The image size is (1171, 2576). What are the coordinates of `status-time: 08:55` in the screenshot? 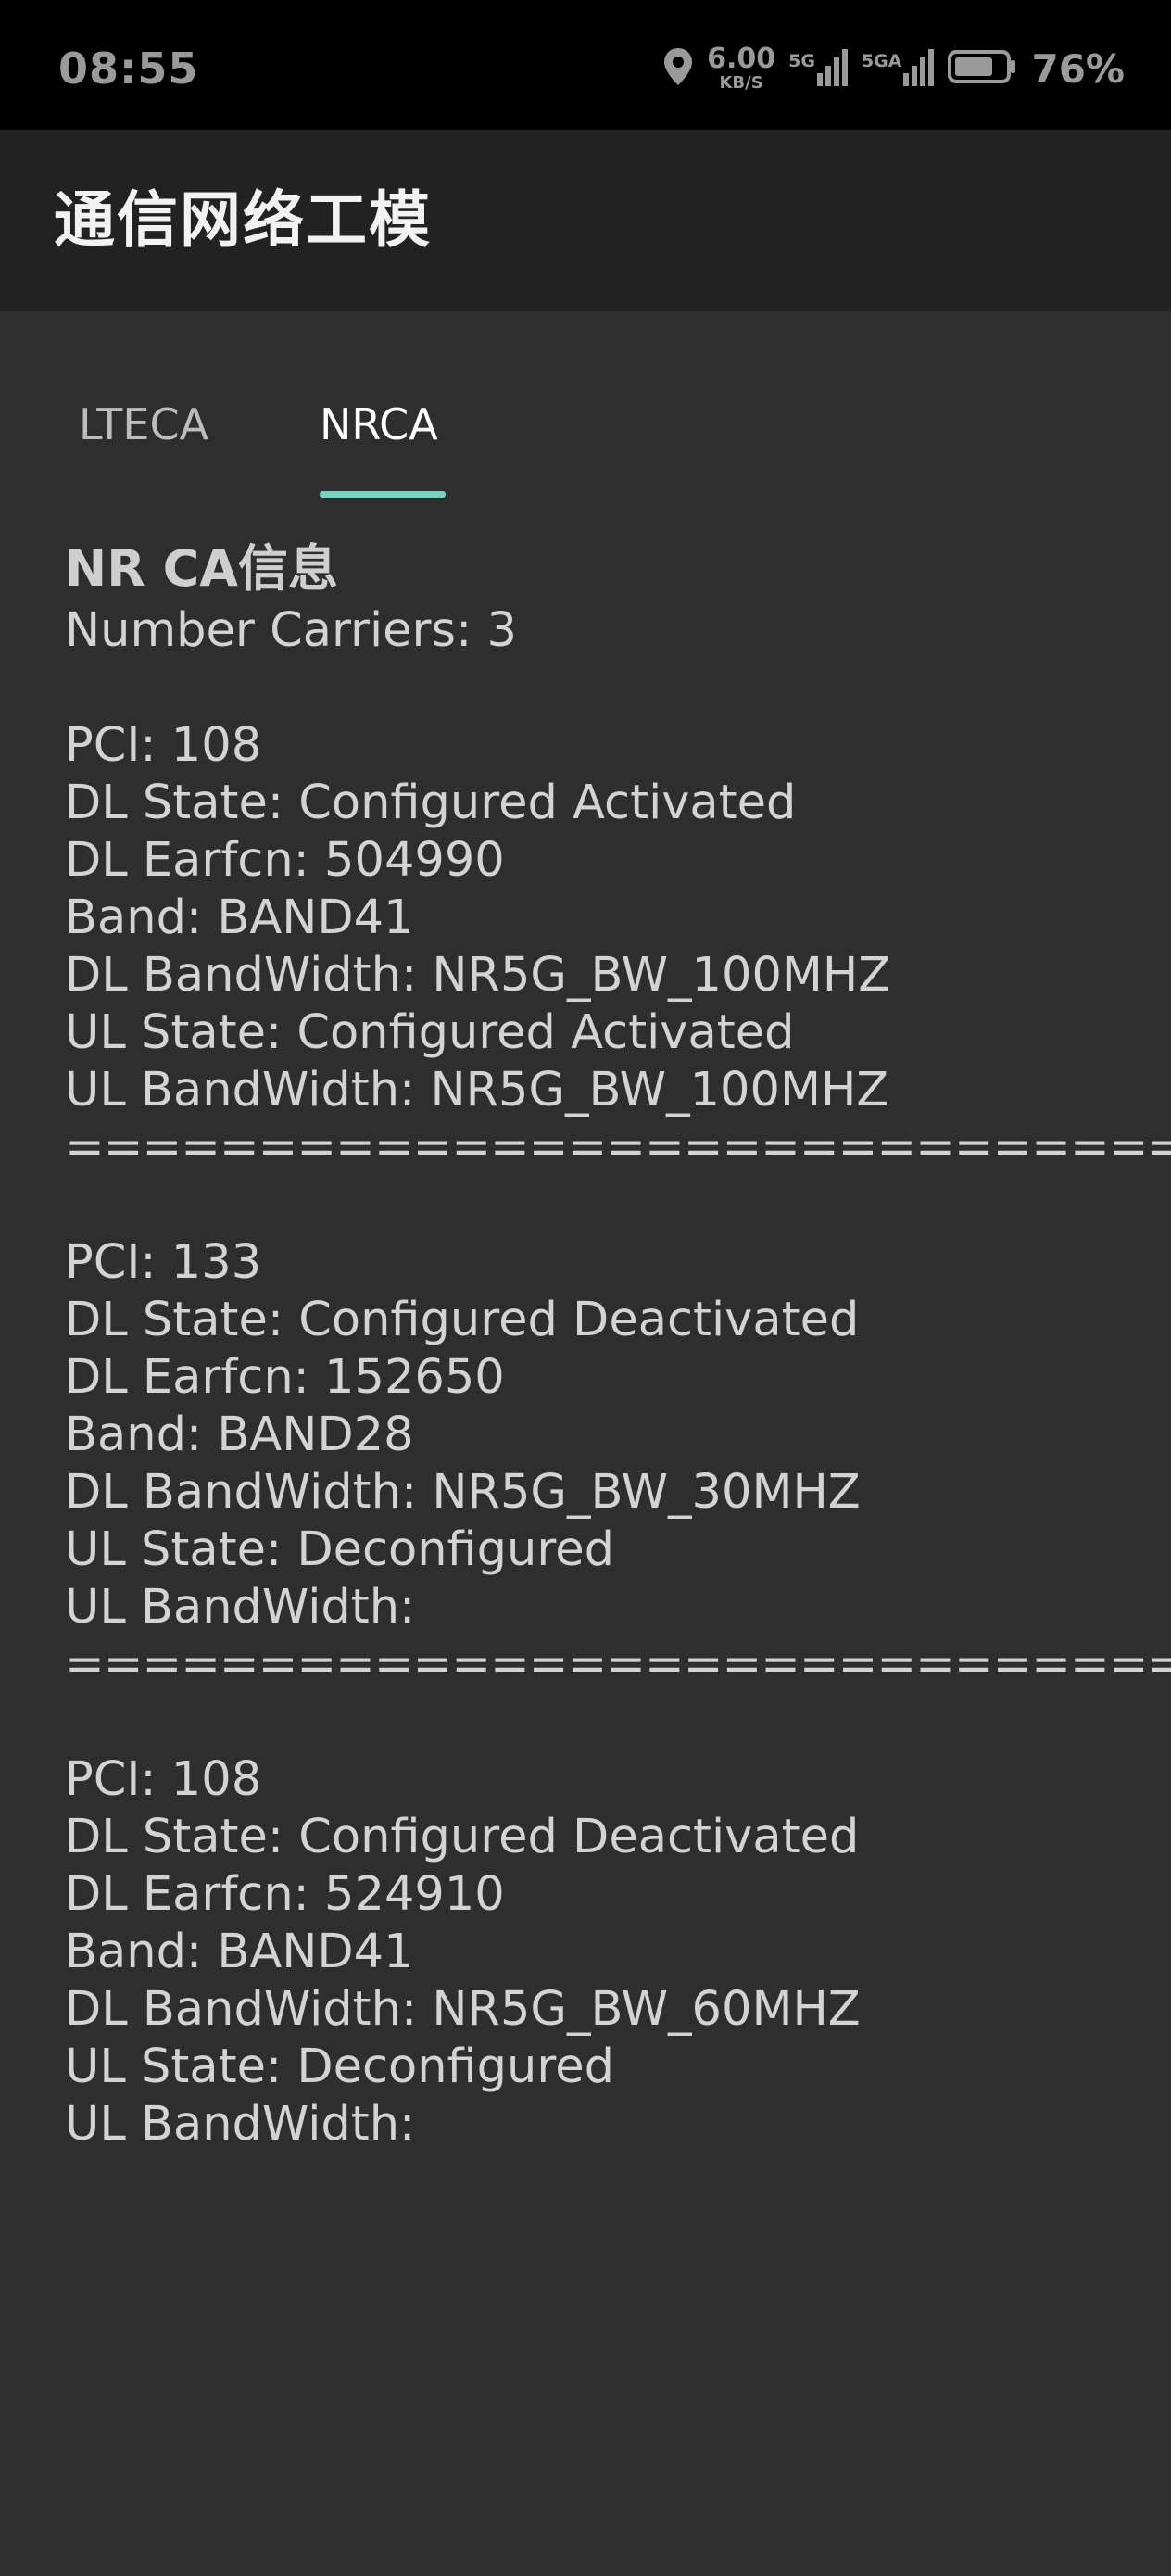 It's located at (128, 69).